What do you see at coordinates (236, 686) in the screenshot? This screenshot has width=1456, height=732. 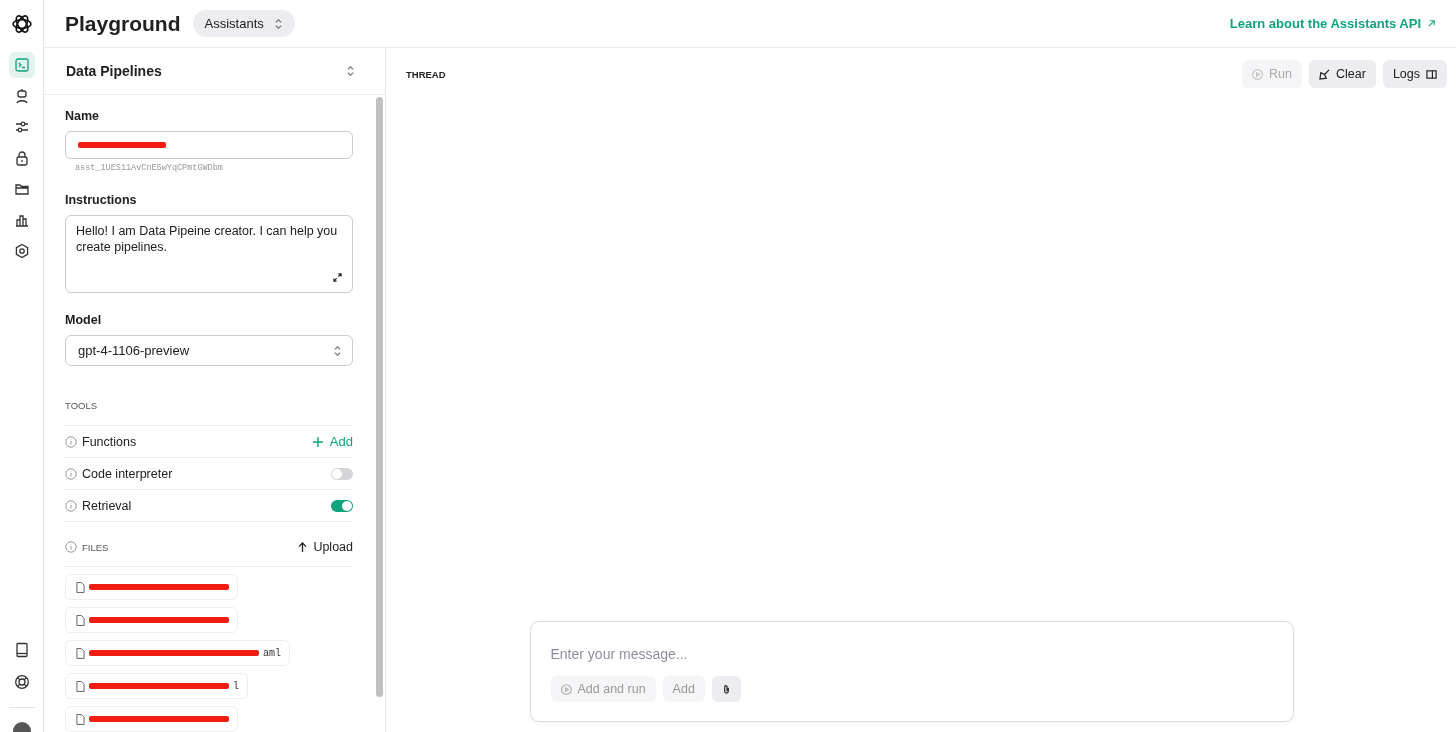 I see `file-name: l` at bounding box center [236, 686].